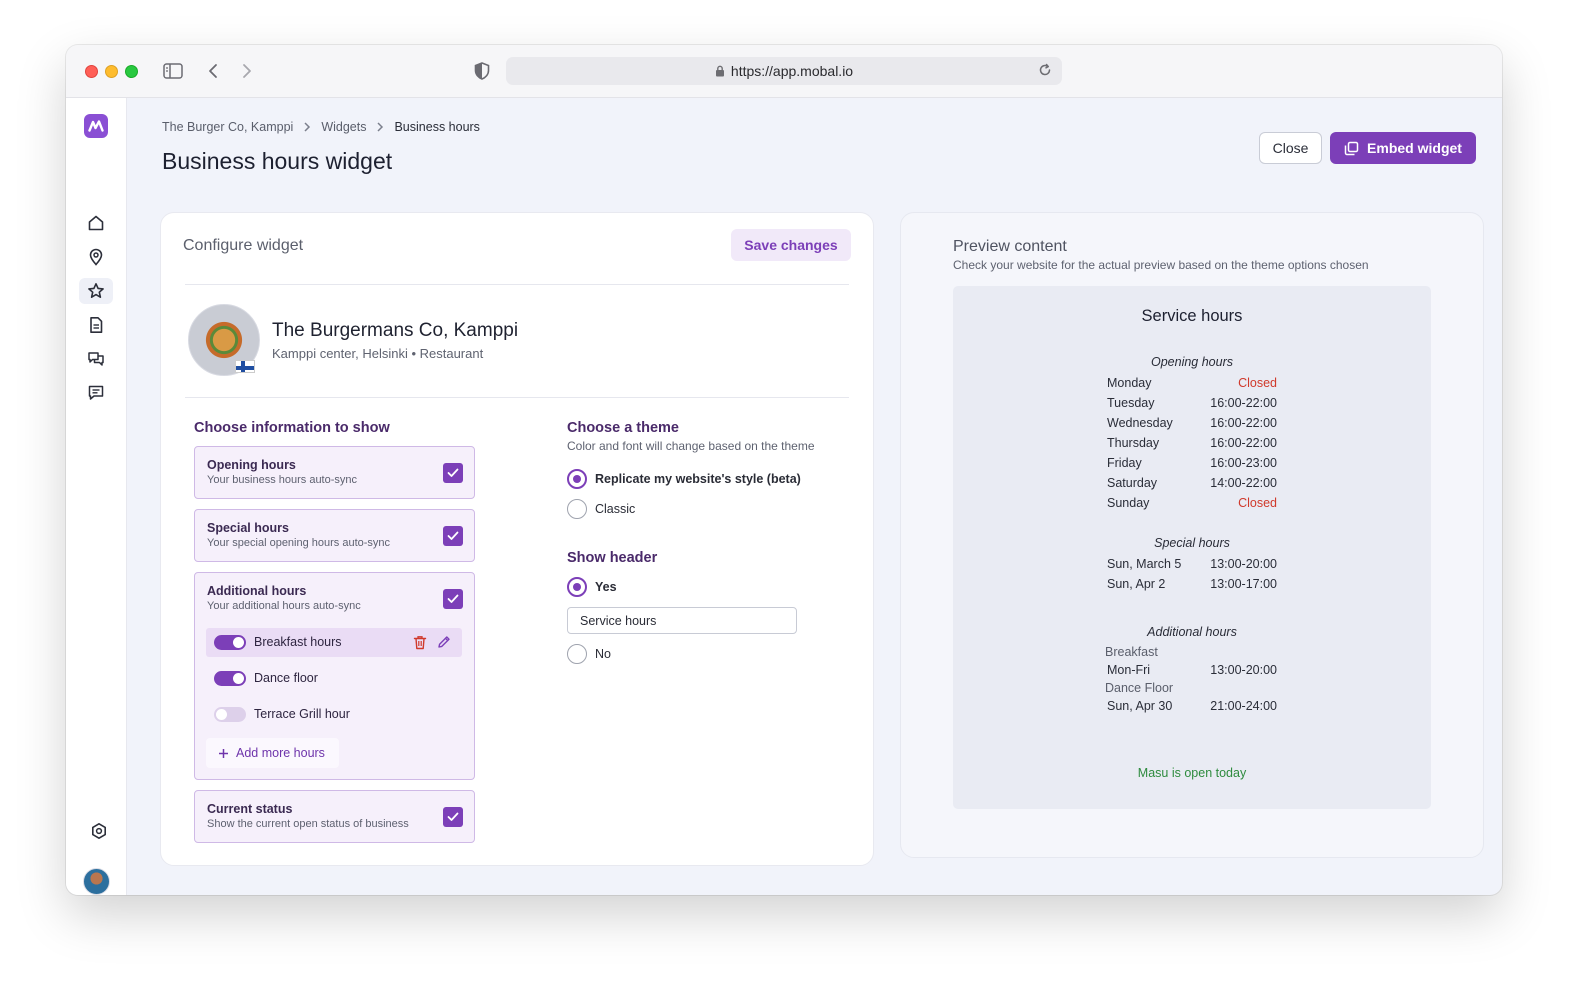  I want to click on document-icon, so click(96, 325).